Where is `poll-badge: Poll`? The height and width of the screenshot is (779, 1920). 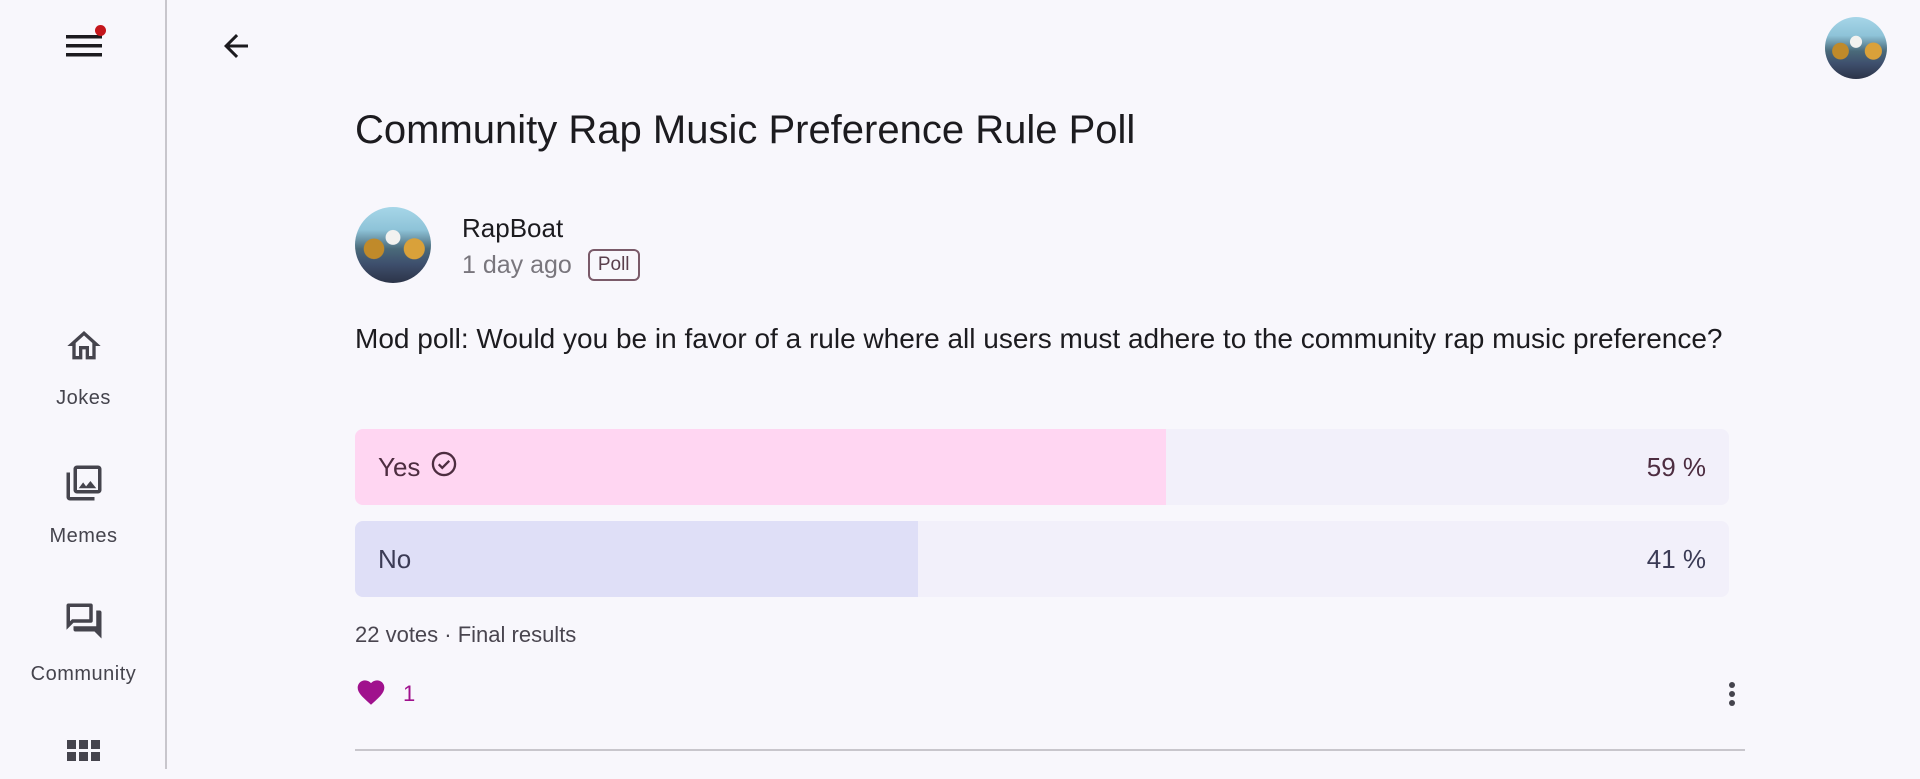
poll-badge: Poll is located at coordinates (613, 265).